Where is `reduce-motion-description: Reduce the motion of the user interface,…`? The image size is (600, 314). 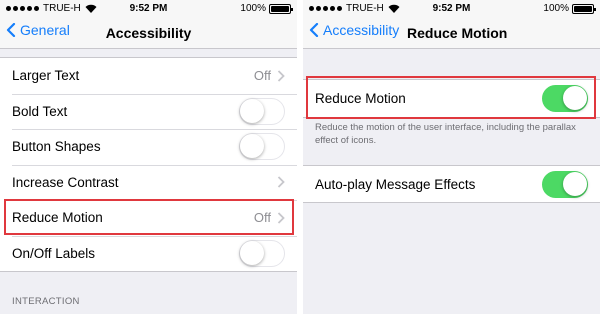
reduce-motion-description: Reduce the motion of the user interface,… is located at coordinates (445, 134).